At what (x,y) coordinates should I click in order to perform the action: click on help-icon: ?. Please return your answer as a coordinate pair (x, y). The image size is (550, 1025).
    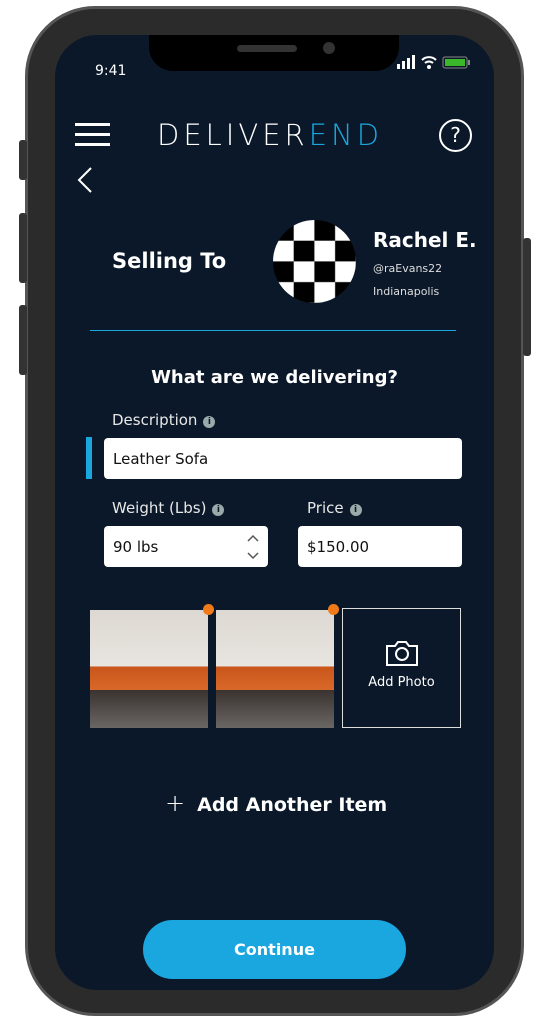
    Looking at the image, I should click on (455, 135).